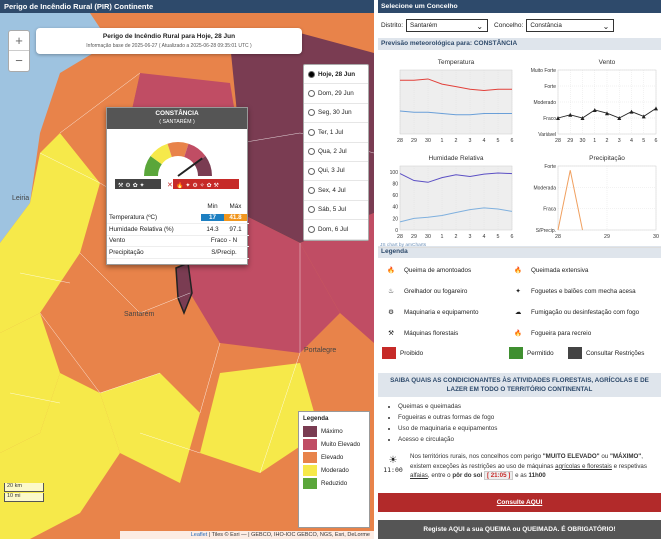 This screenshot has width=661, height=539. I want to click on info-item: Fogueiras e outras formas de fogo, so click(529, 417).